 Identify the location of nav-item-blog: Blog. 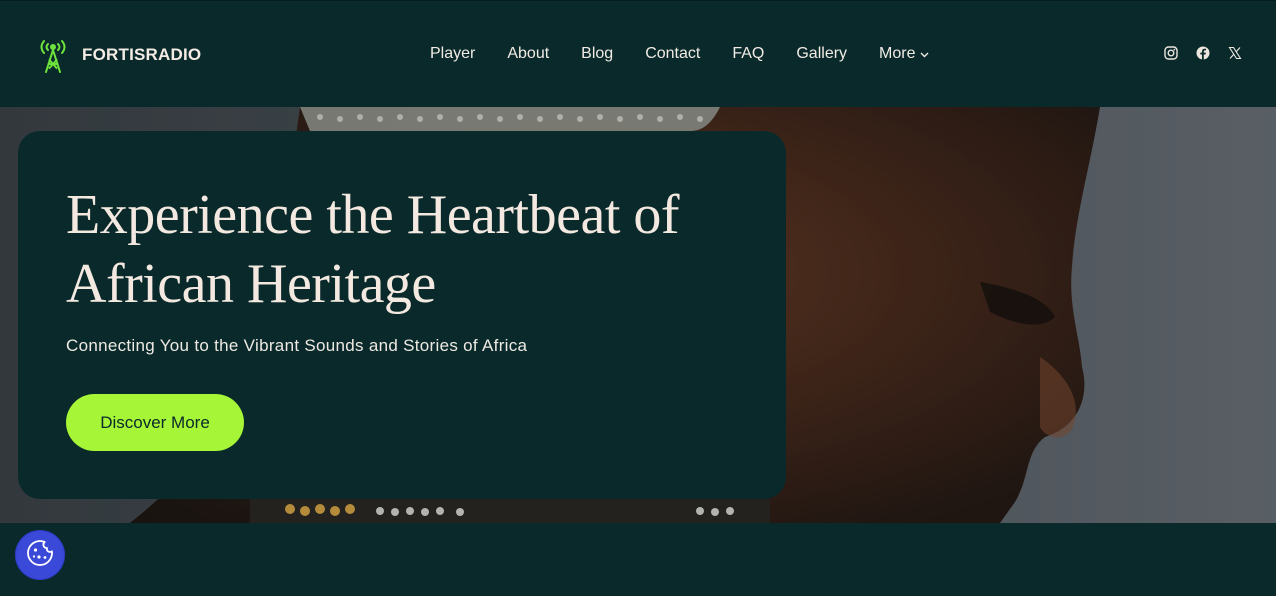
(597, 54).